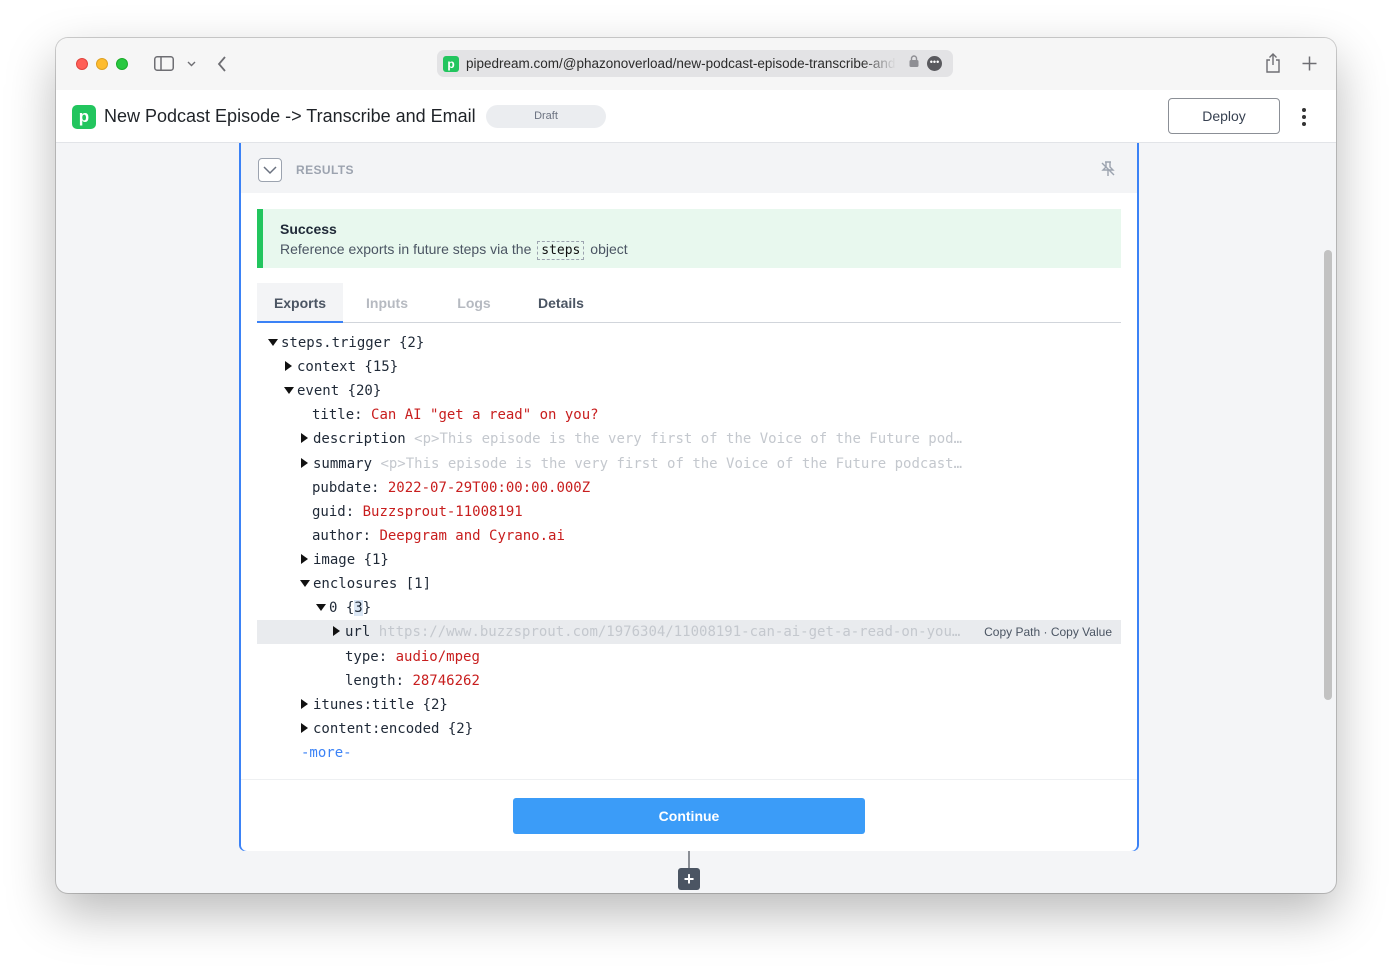 The image size is (1392, 967). What do you see at coordinates (689, 367) in the screenshot?
I see `tree-node-context: context {15}` at bounding box center [689, 367].